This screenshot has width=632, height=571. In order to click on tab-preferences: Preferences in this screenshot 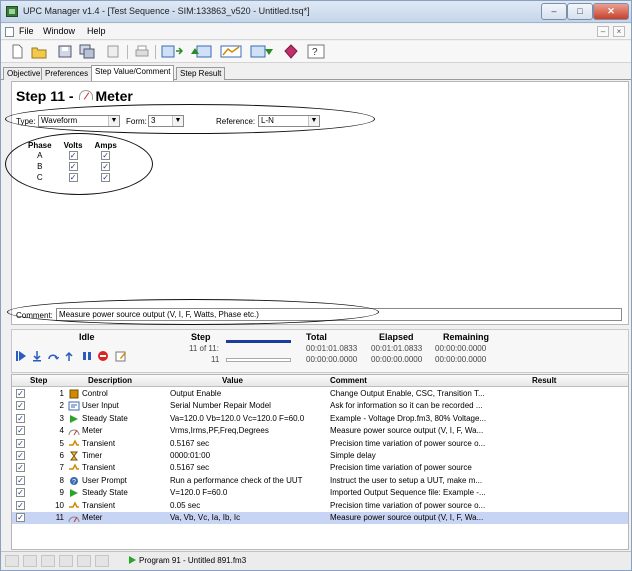, I will do `click(67, 73)`.